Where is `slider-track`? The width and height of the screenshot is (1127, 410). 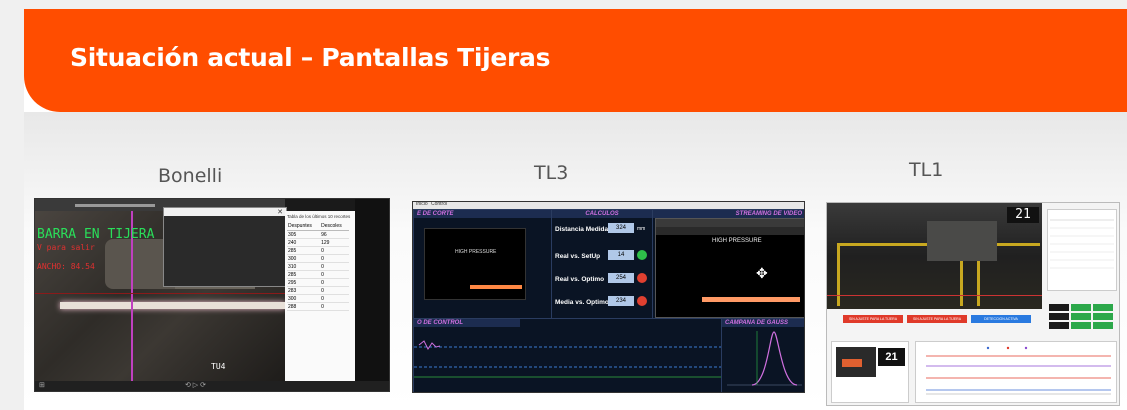 slider-track is located at coordinates (115, 205).